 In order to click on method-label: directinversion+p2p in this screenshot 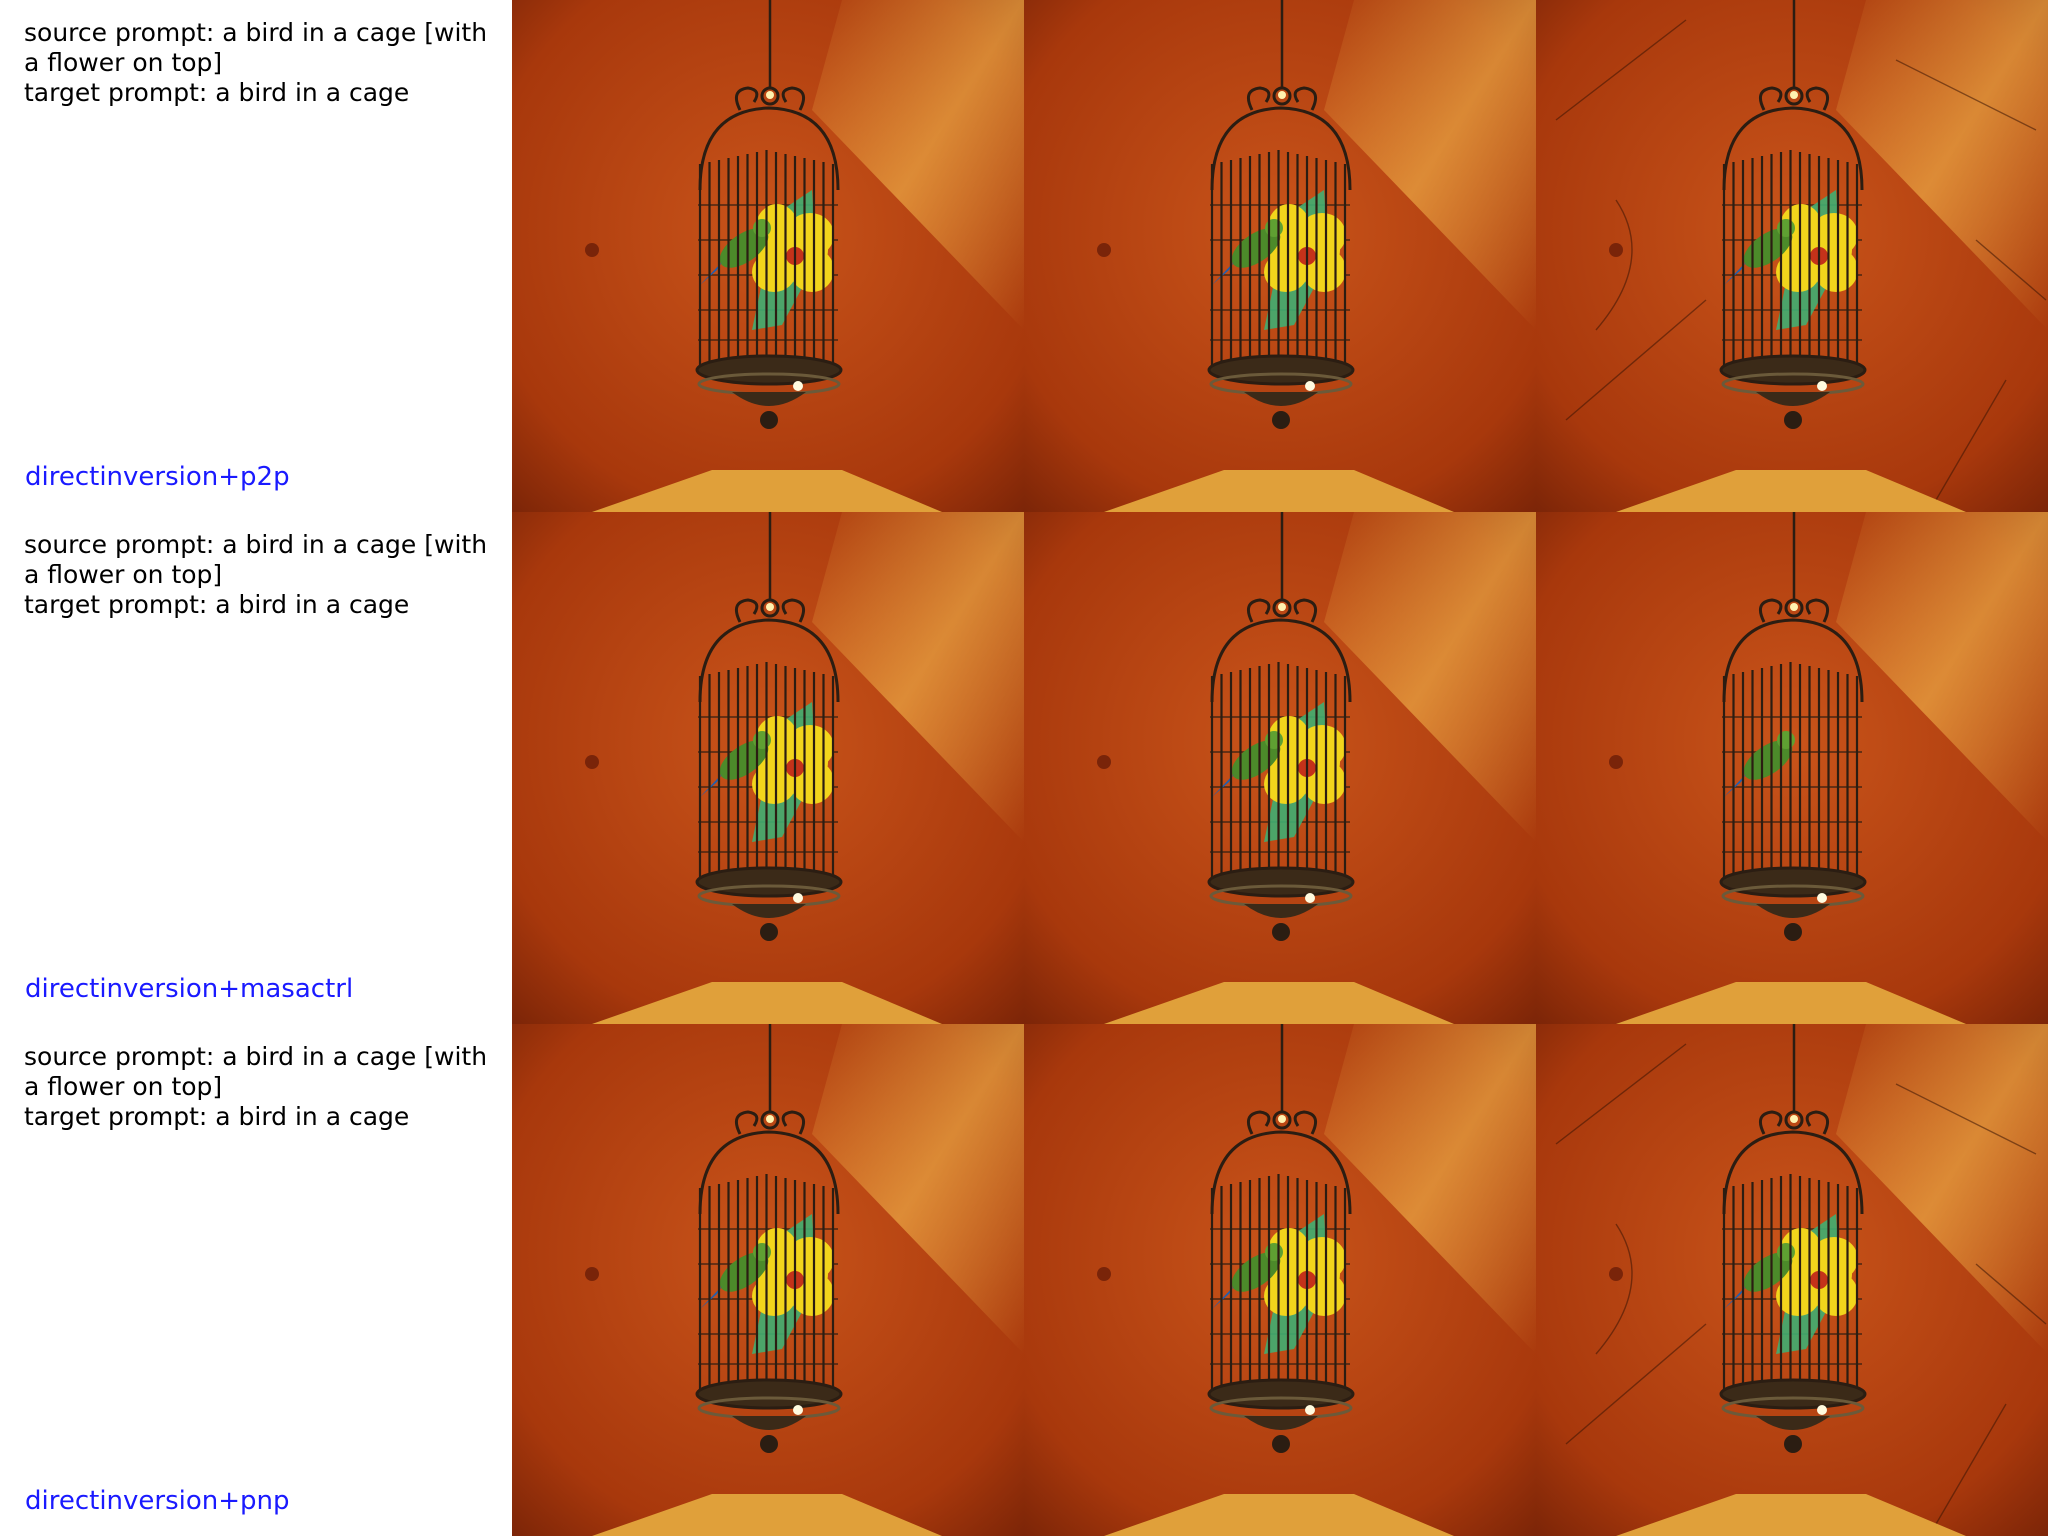, I will do `click(157, 477)`.